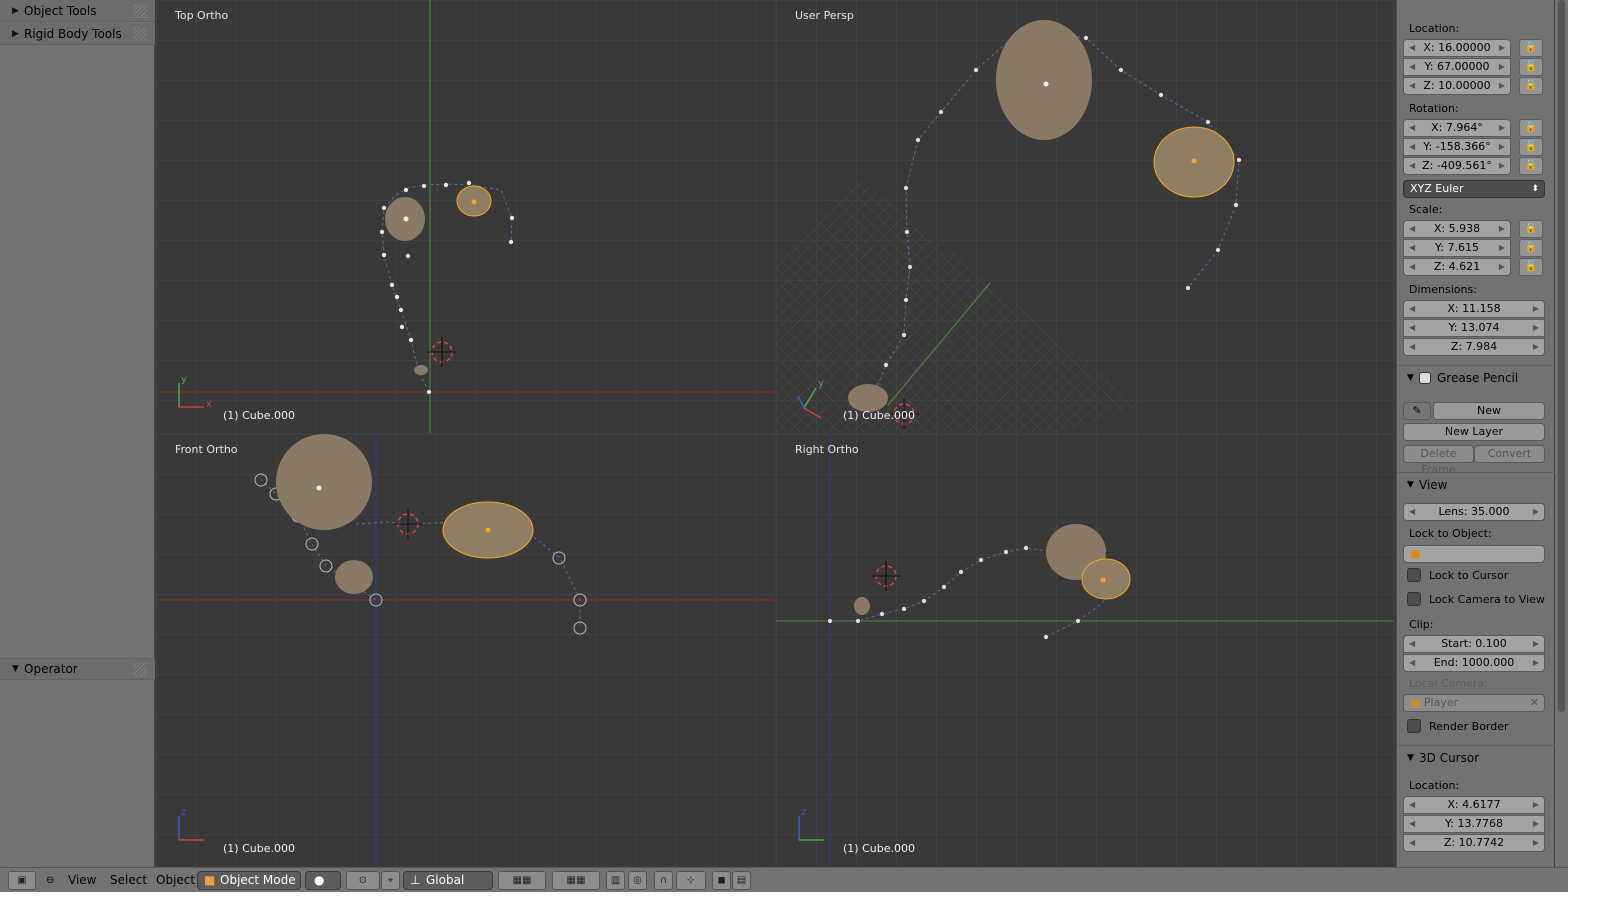 The width and height of the screenshot is (1612, 917). What do you see at coordinates (1009, 226) in the screenshot?
I see `user-persp-scene: y` at bounding box center [1009, 226].